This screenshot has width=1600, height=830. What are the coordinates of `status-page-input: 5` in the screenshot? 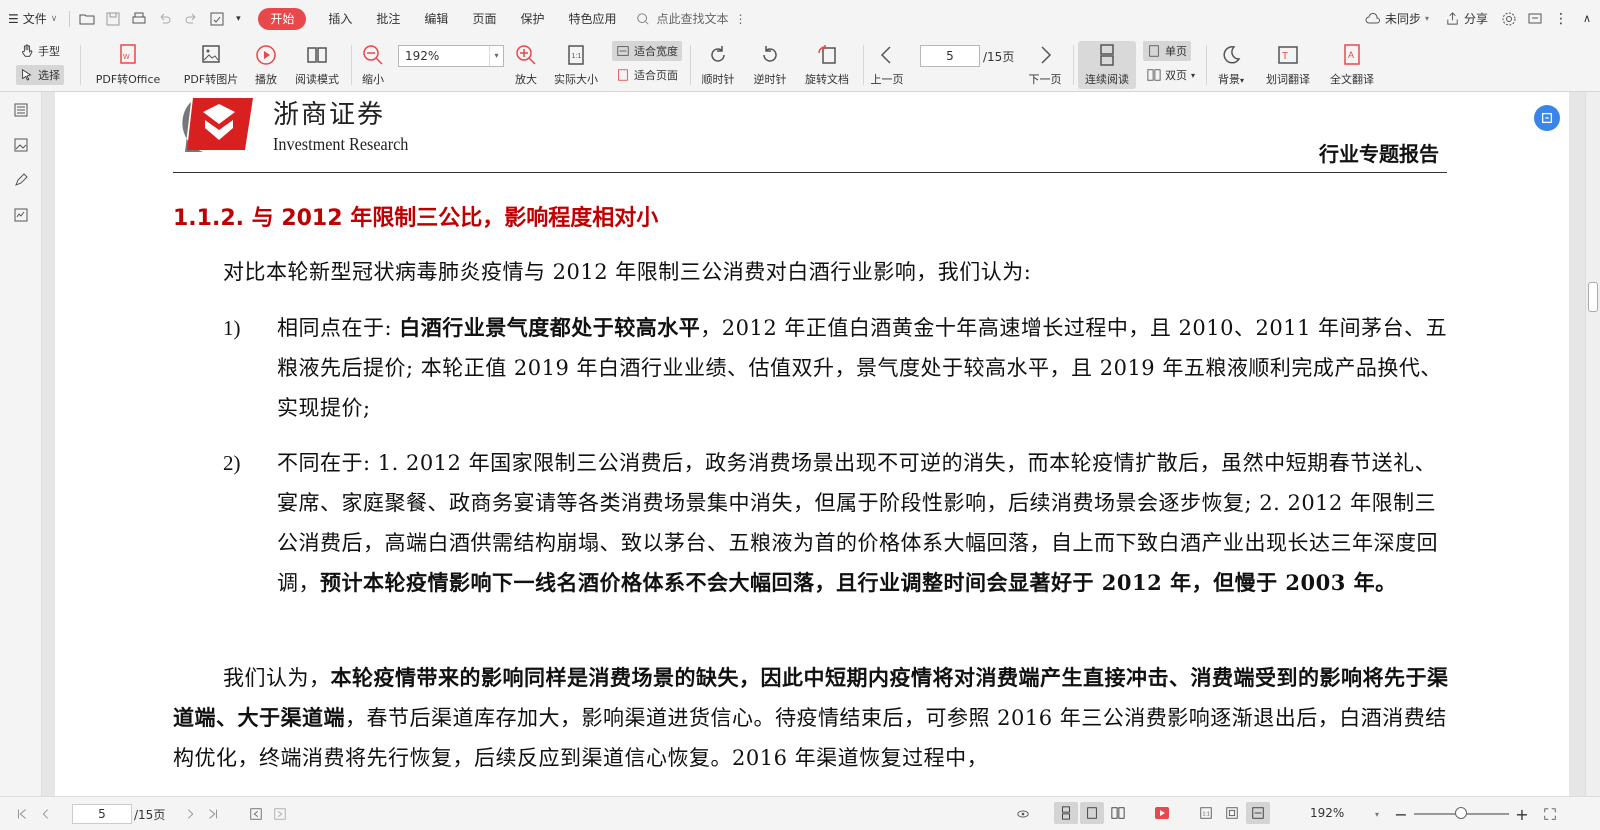 It's located at (102, 814).